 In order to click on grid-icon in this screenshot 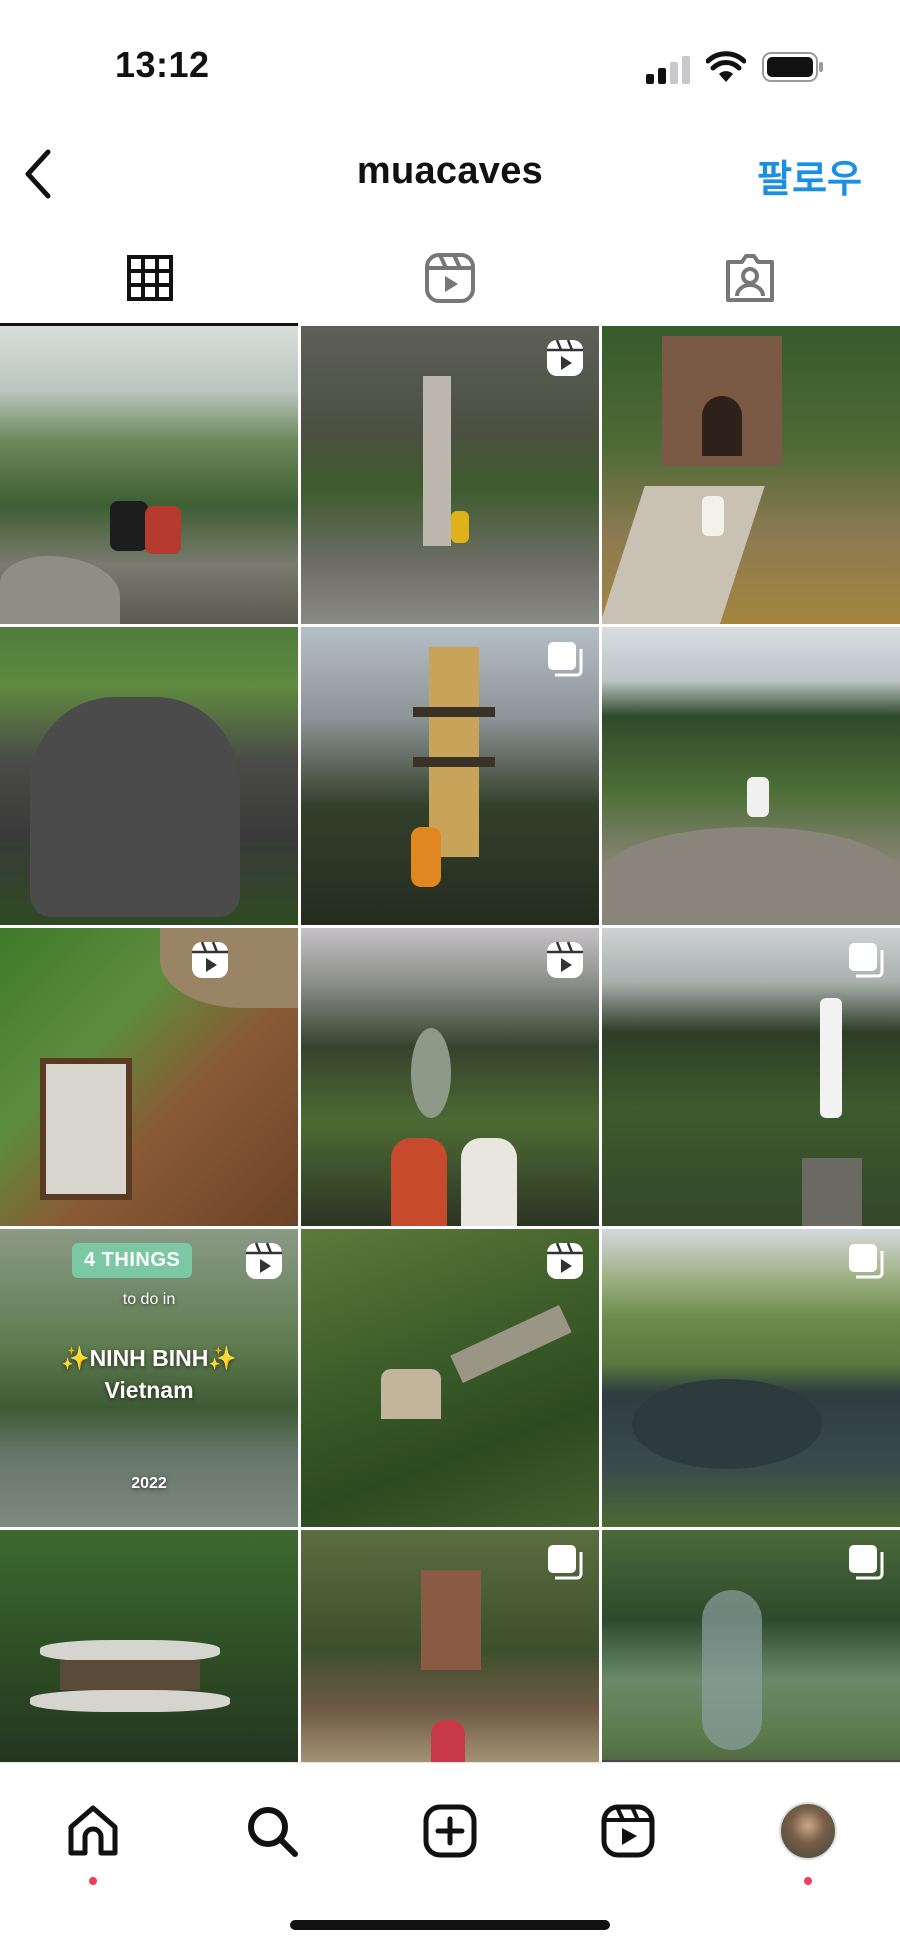, I will do `click(150, 278)`.